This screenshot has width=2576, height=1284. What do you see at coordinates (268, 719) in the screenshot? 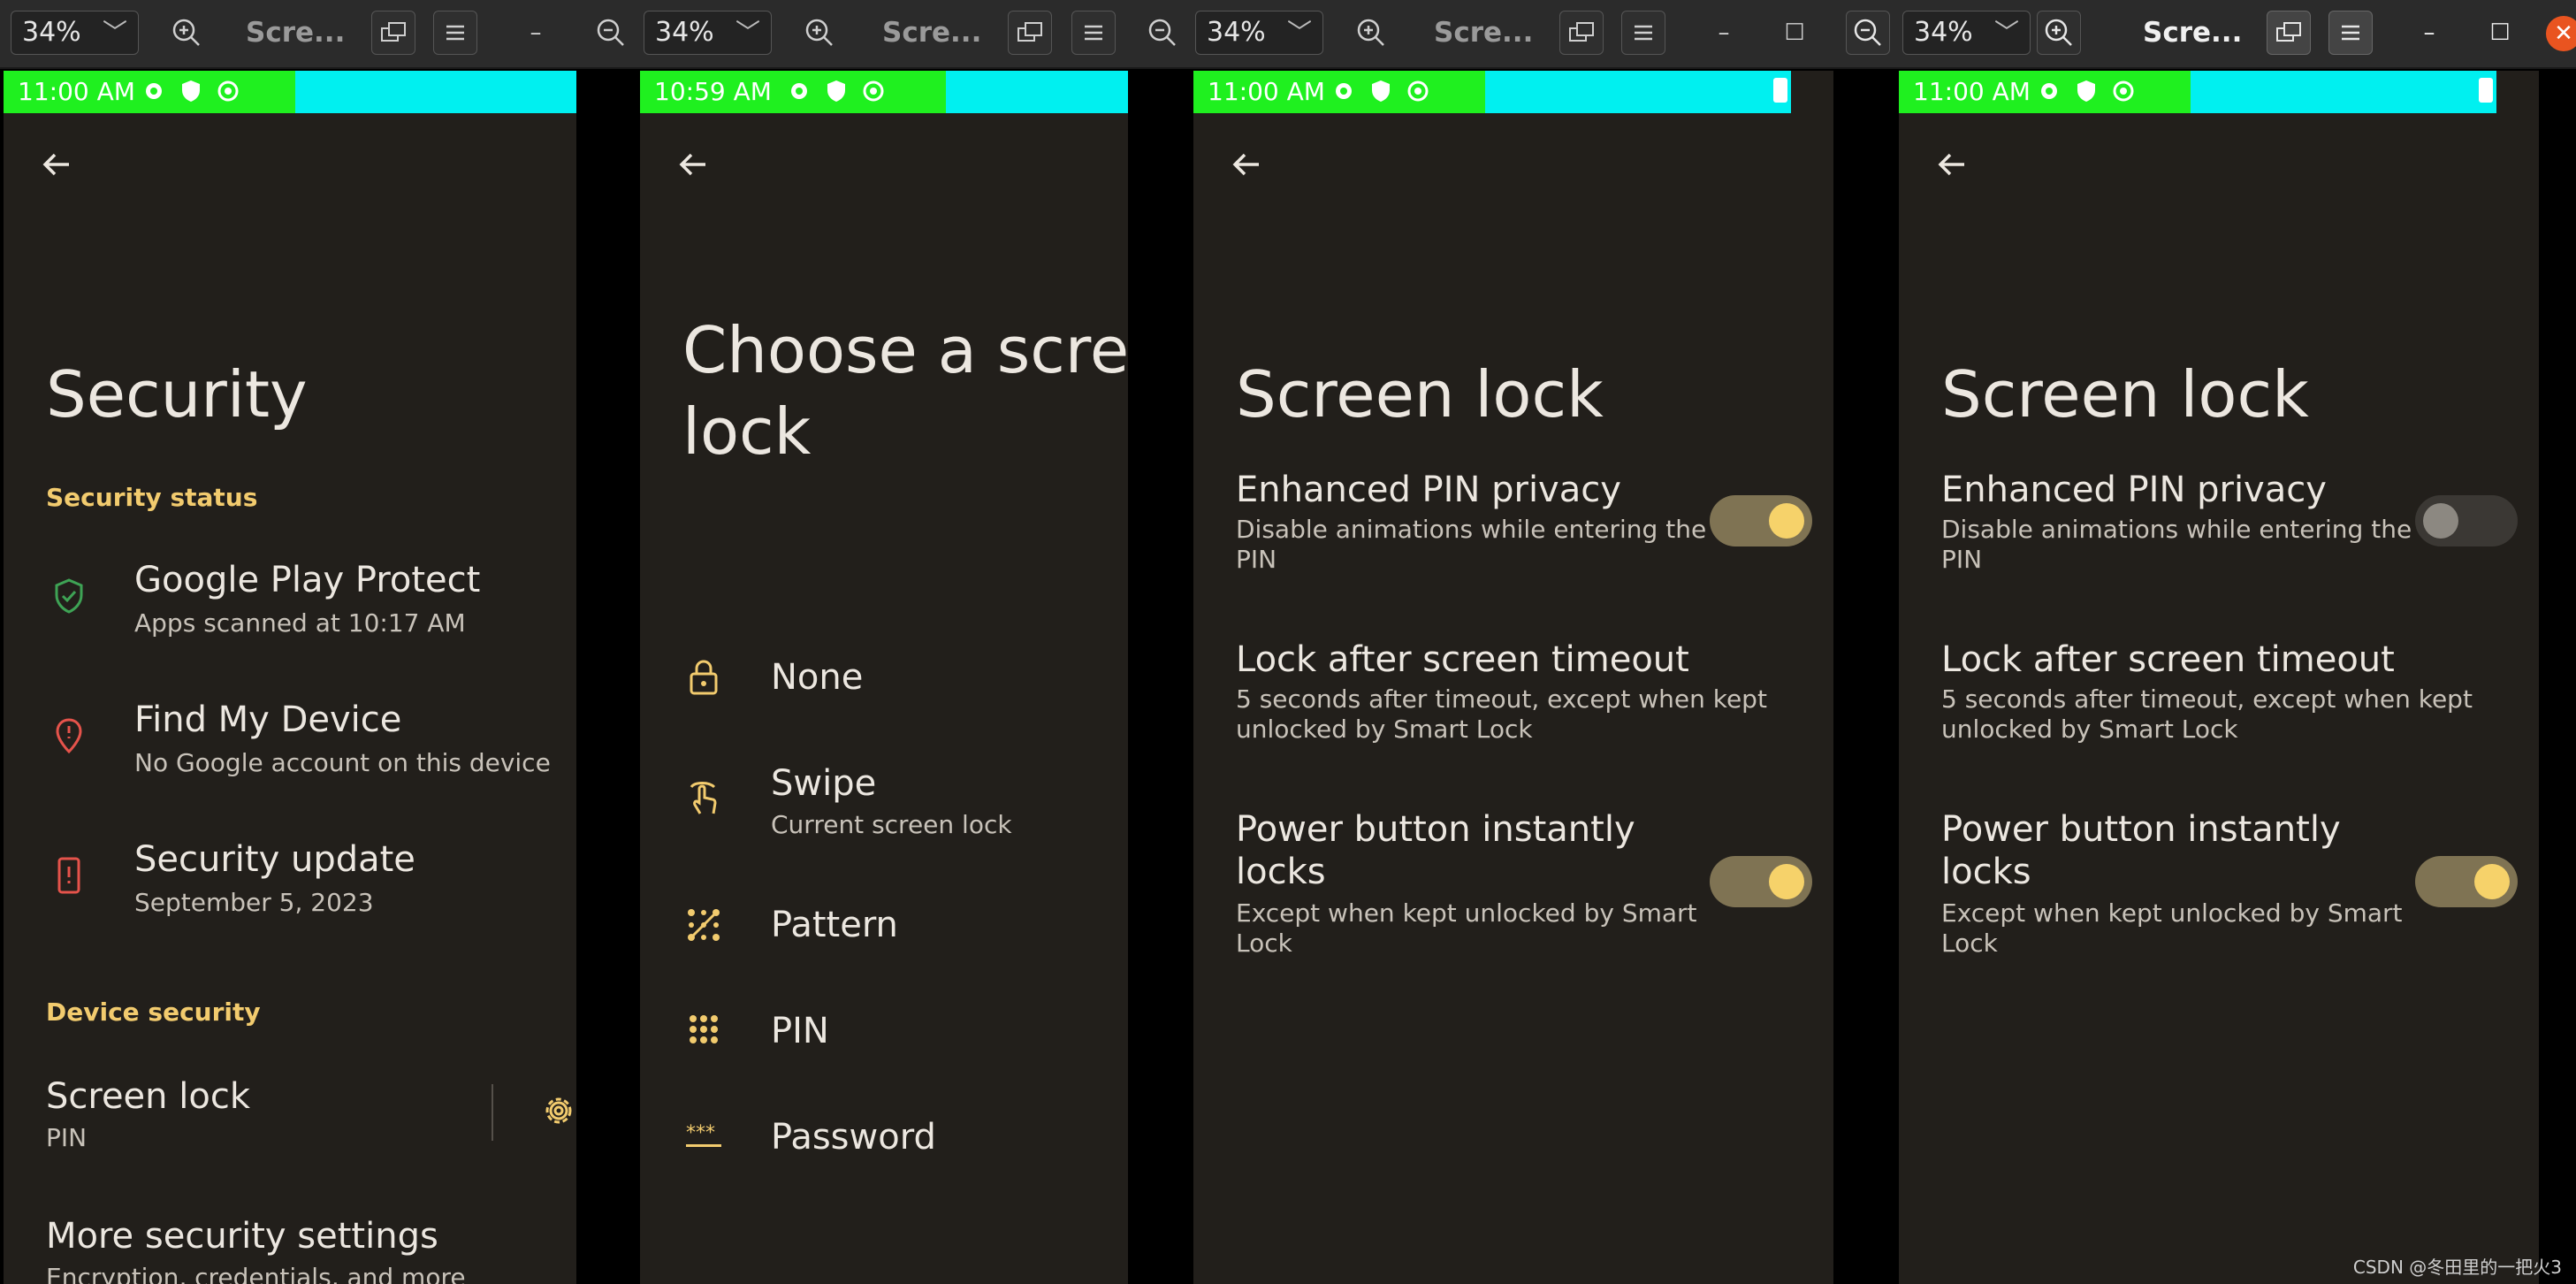
I see `item-title: Find My Device` at bounding box center [268, 719].